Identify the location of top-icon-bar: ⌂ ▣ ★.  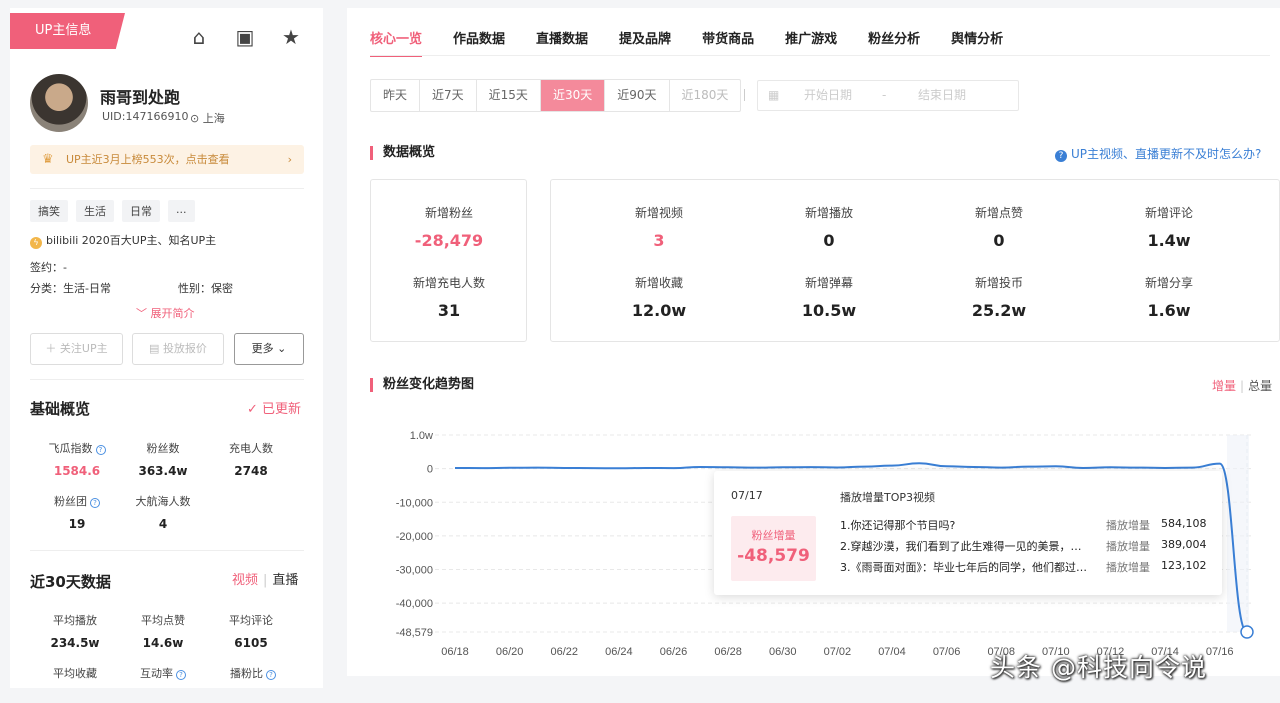
(245, 37).